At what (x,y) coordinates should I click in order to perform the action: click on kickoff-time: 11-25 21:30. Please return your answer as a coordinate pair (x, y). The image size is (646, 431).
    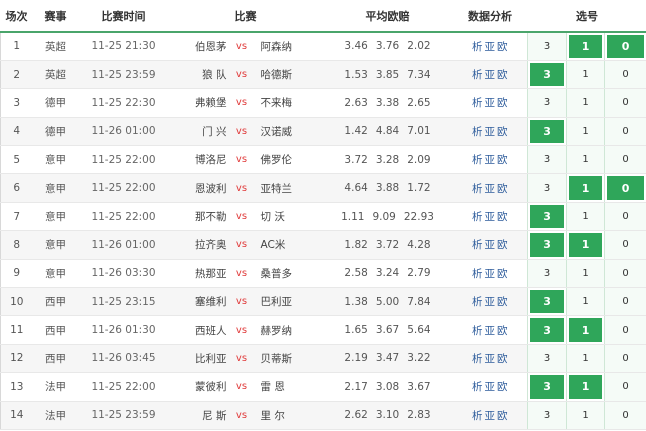
    Looking at the image, I should click on (123, 46).